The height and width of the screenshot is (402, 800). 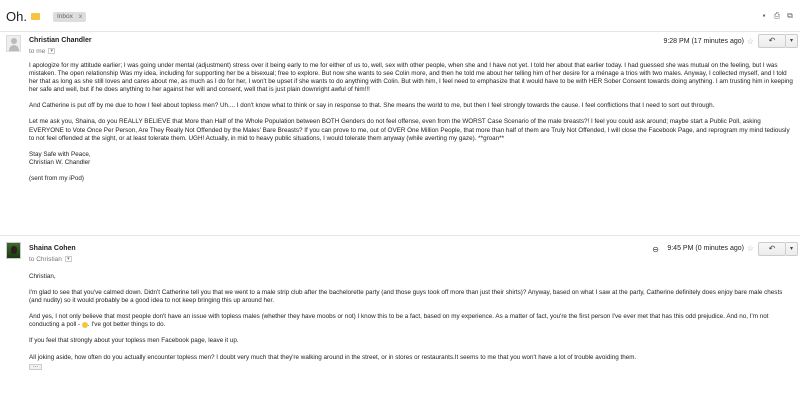 I want to click on signature-line: Stay Safe with Peace,, so click(x=60, y=154).